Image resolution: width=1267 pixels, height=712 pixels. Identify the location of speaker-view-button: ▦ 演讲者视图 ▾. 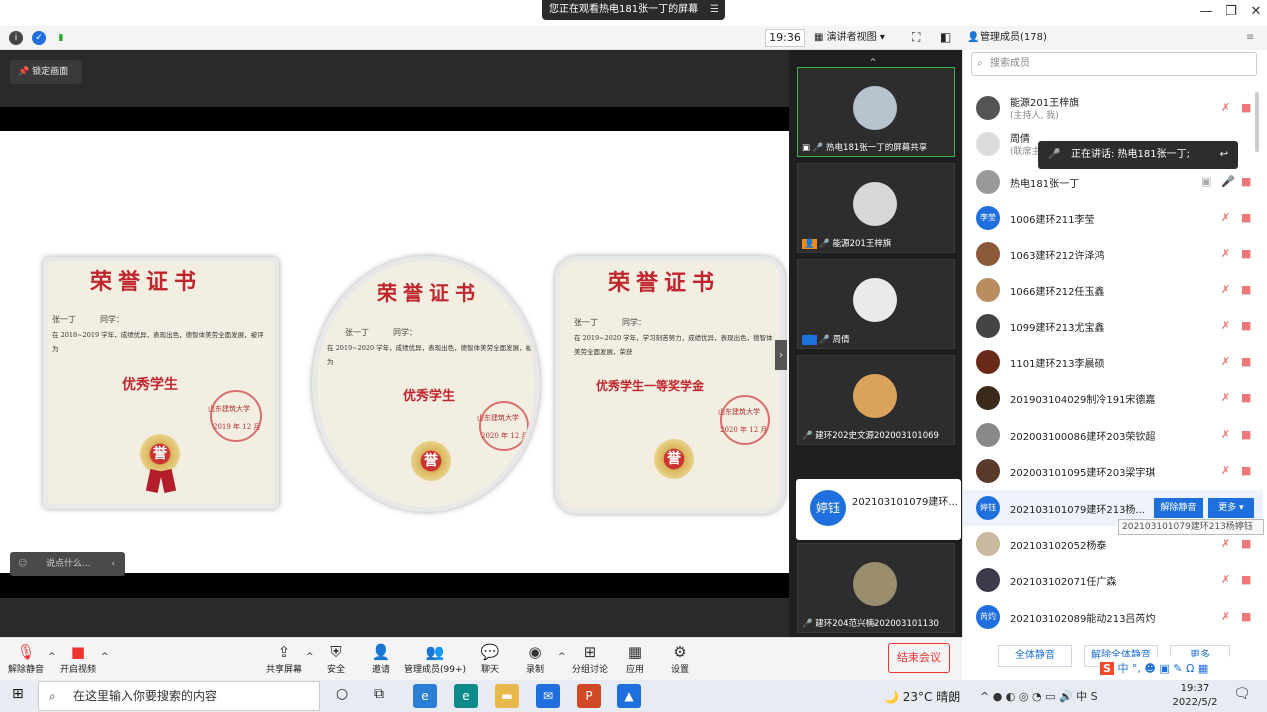
(858, 38).